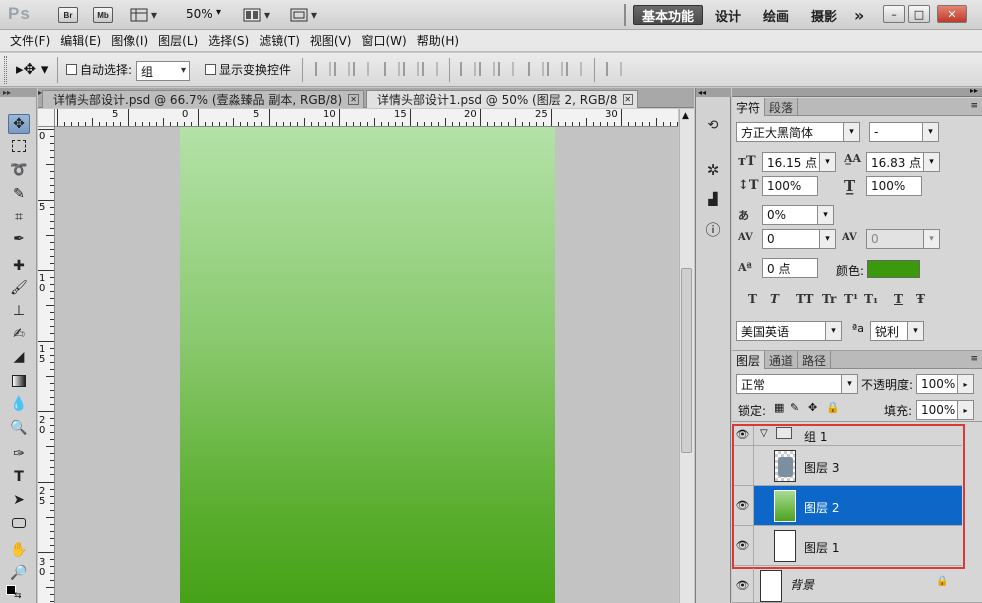  What do you see at coordinates (468, 69) in the screenshot?
I see `distribute-top-icon` at bounding box center [468, 69].